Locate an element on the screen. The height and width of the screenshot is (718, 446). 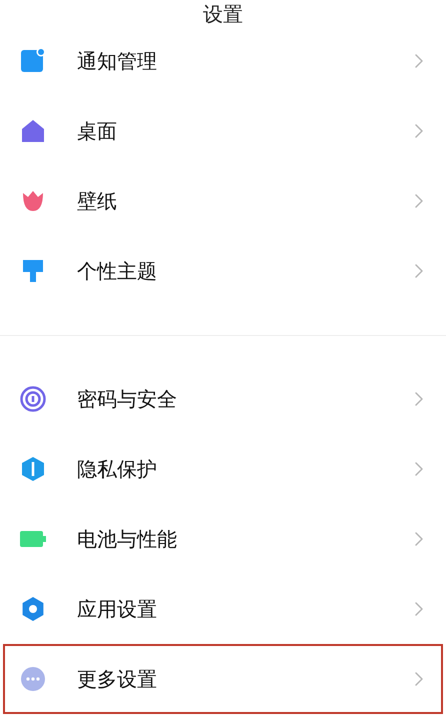
row-label: 电池与性能 is located at coordinates (127, 539).